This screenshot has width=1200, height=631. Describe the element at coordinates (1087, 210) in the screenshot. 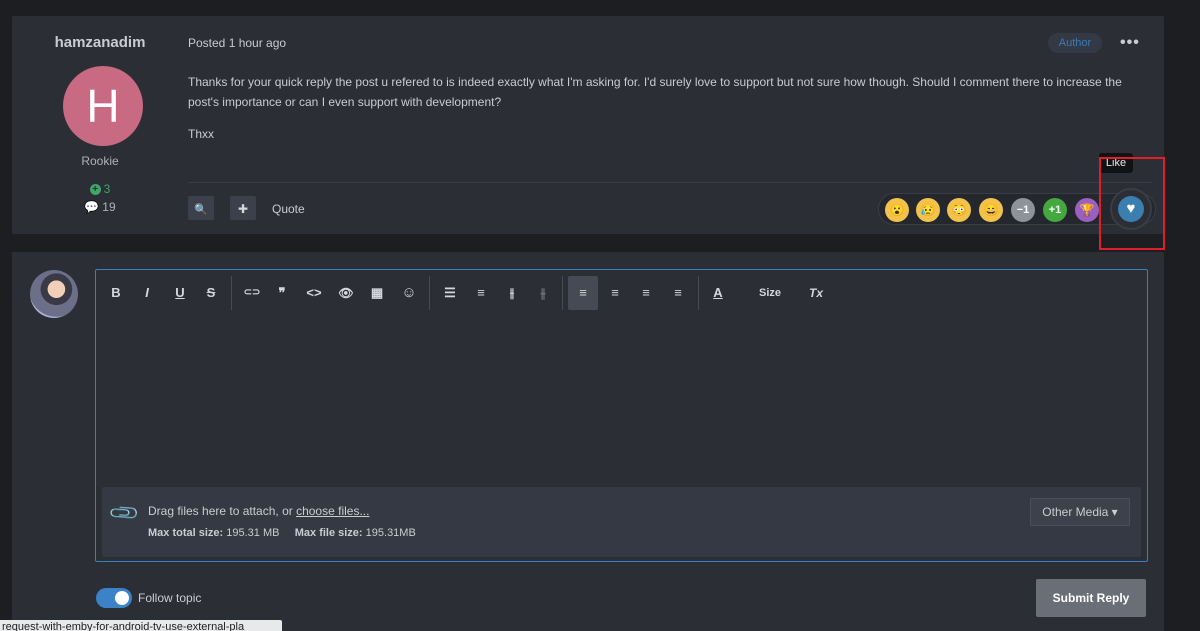

I see `reaction-trophy: 🏆` at that location.